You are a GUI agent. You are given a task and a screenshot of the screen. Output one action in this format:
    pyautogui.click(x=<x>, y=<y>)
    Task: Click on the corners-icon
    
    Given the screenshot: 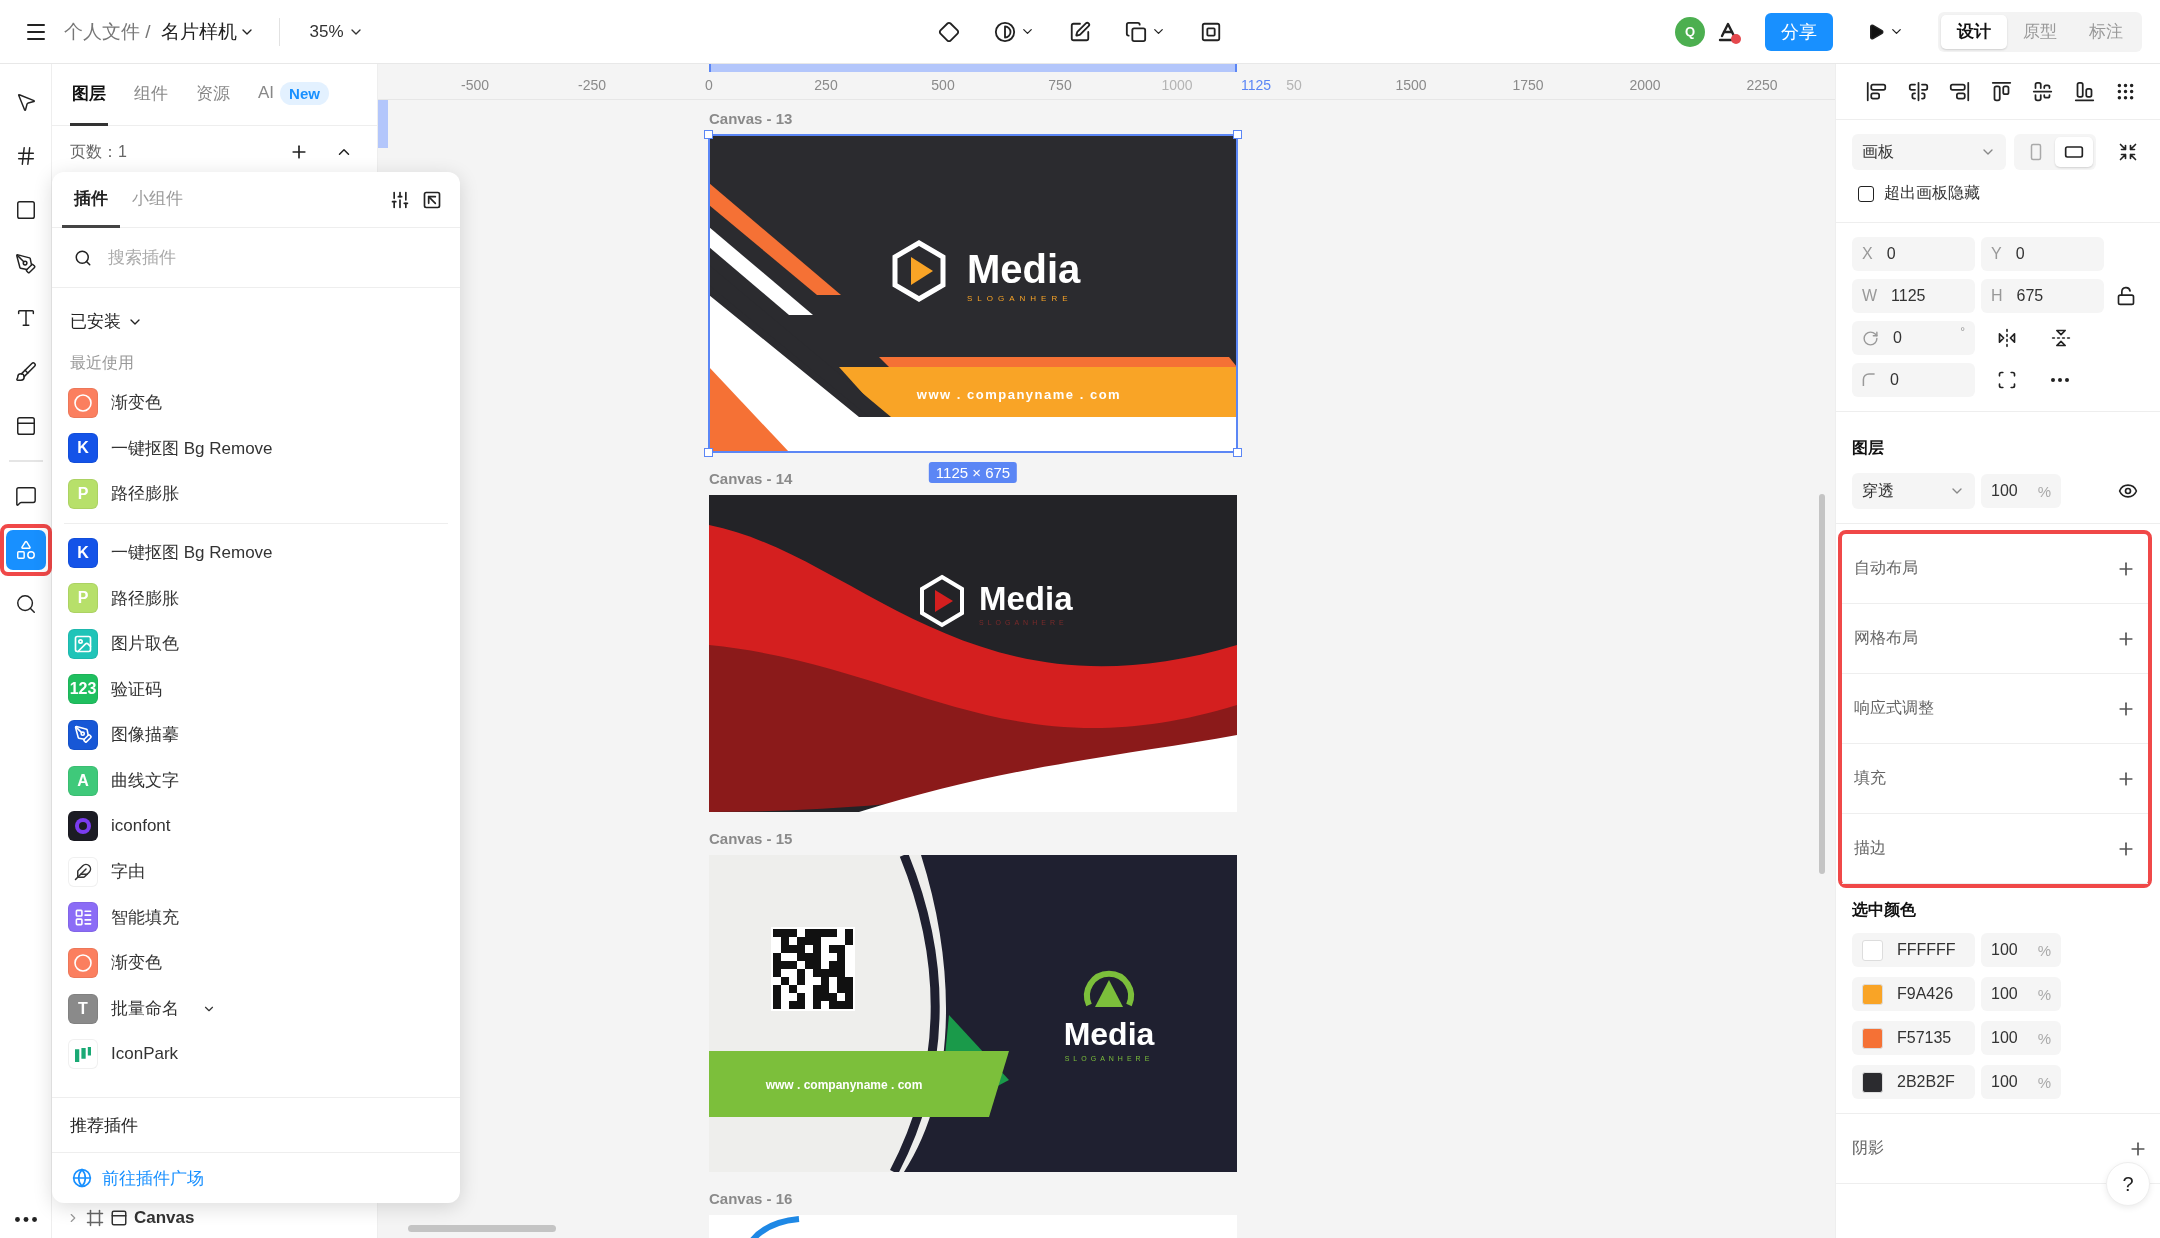 What is the action you would take?
    pyautogui.click(x=2007, y=380)
    